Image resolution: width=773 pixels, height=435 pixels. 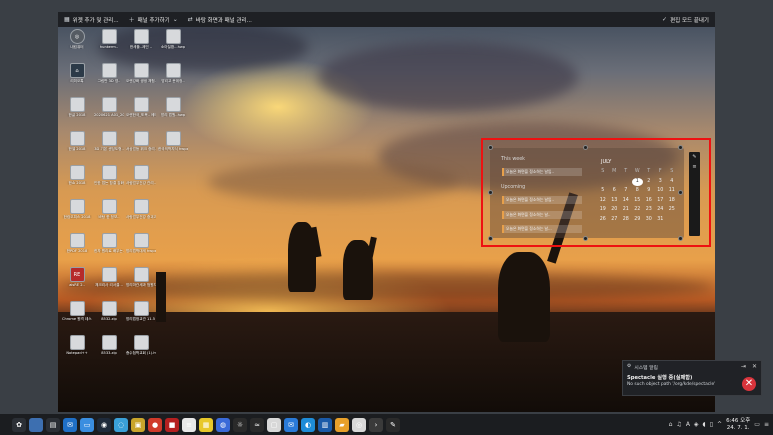 I want to click on widget-handle-bar: ✎ ≡, so click(x=694, y=194).